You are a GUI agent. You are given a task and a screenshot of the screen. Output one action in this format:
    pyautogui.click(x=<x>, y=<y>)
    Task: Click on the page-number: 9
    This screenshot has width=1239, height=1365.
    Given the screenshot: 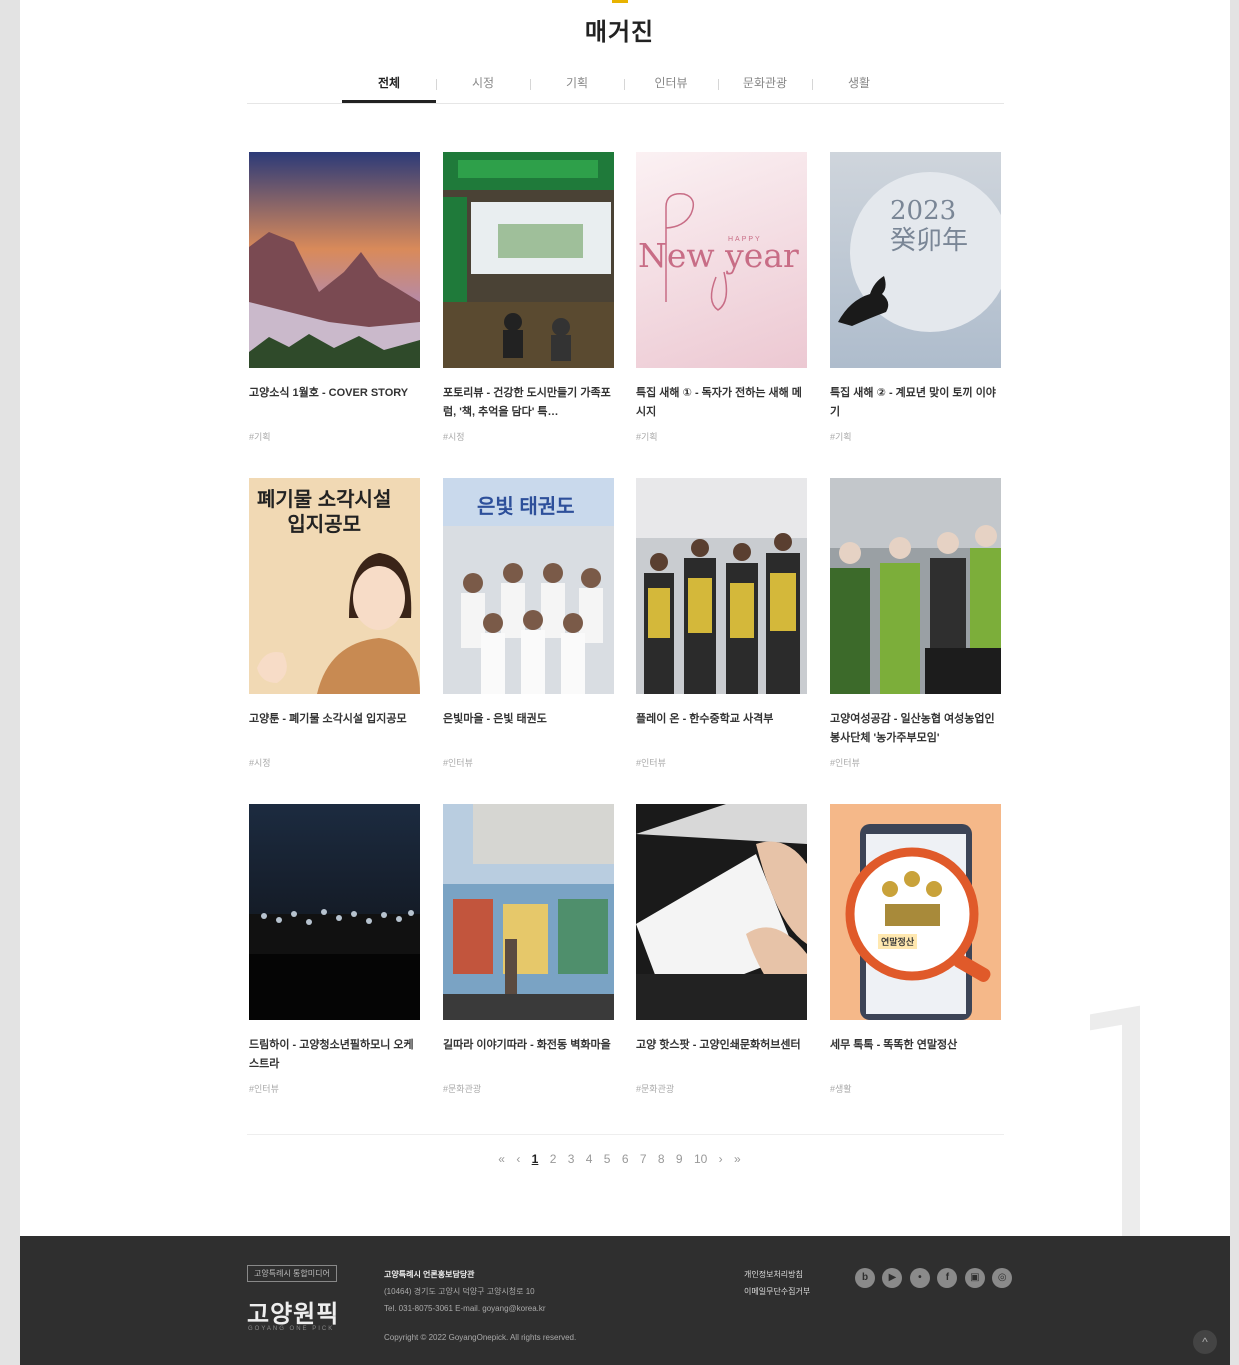 What is the action you would take?
    pyautogui.click(x=679, y=1159)
    